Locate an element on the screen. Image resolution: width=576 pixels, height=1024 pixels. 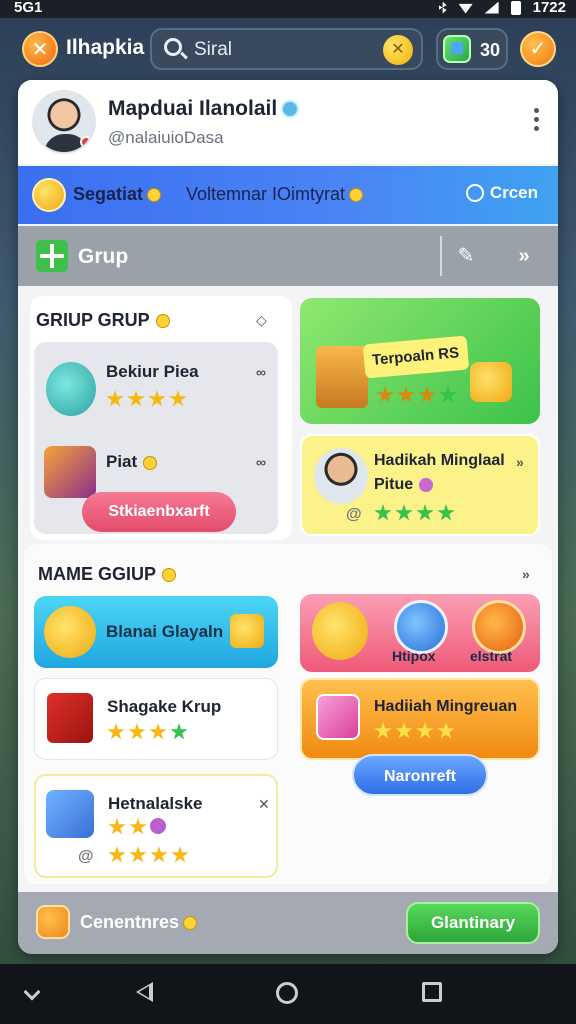
section-title: GRIUP GRUP is located at coordinates (103, 320).